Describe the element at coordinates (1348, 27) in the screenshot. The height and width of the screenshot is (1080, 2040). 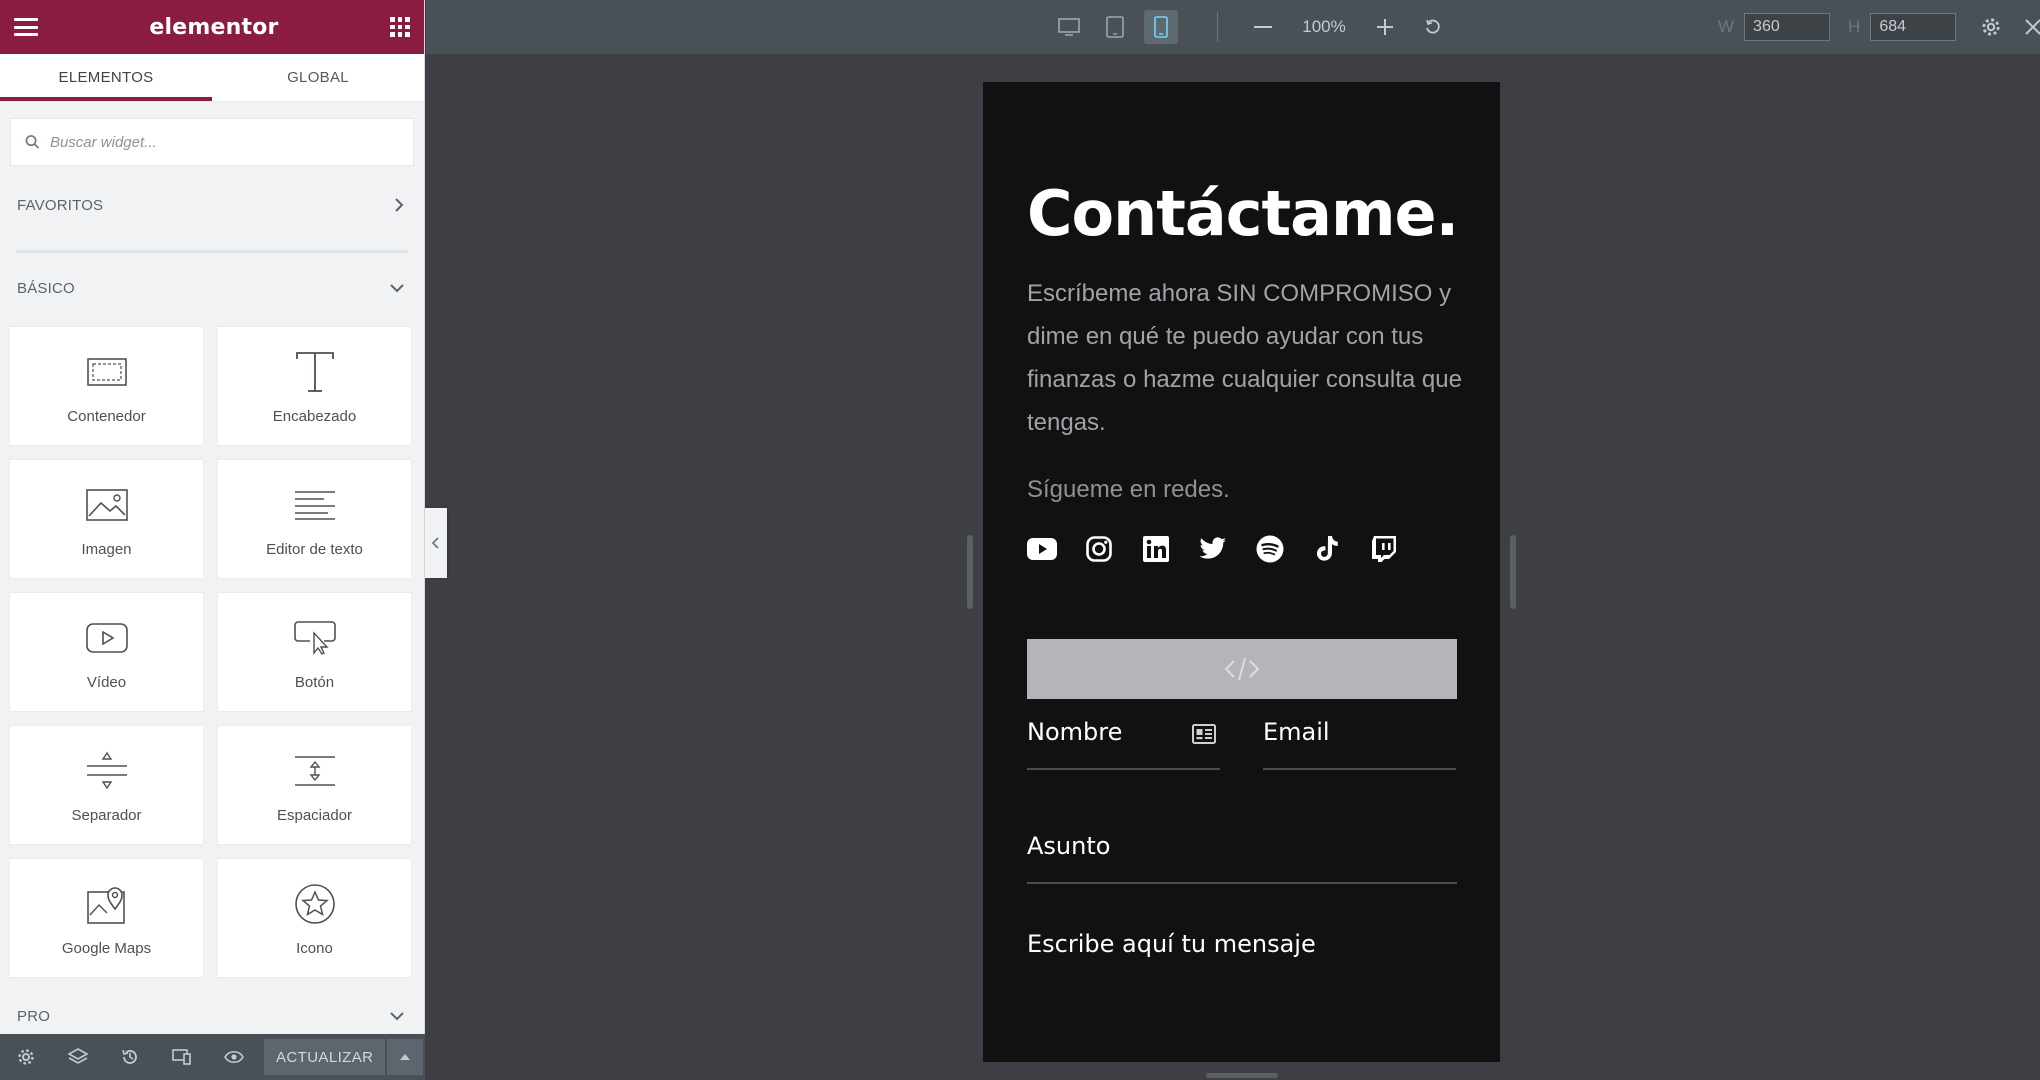
I see `zoom-controls: 100%` at that location.